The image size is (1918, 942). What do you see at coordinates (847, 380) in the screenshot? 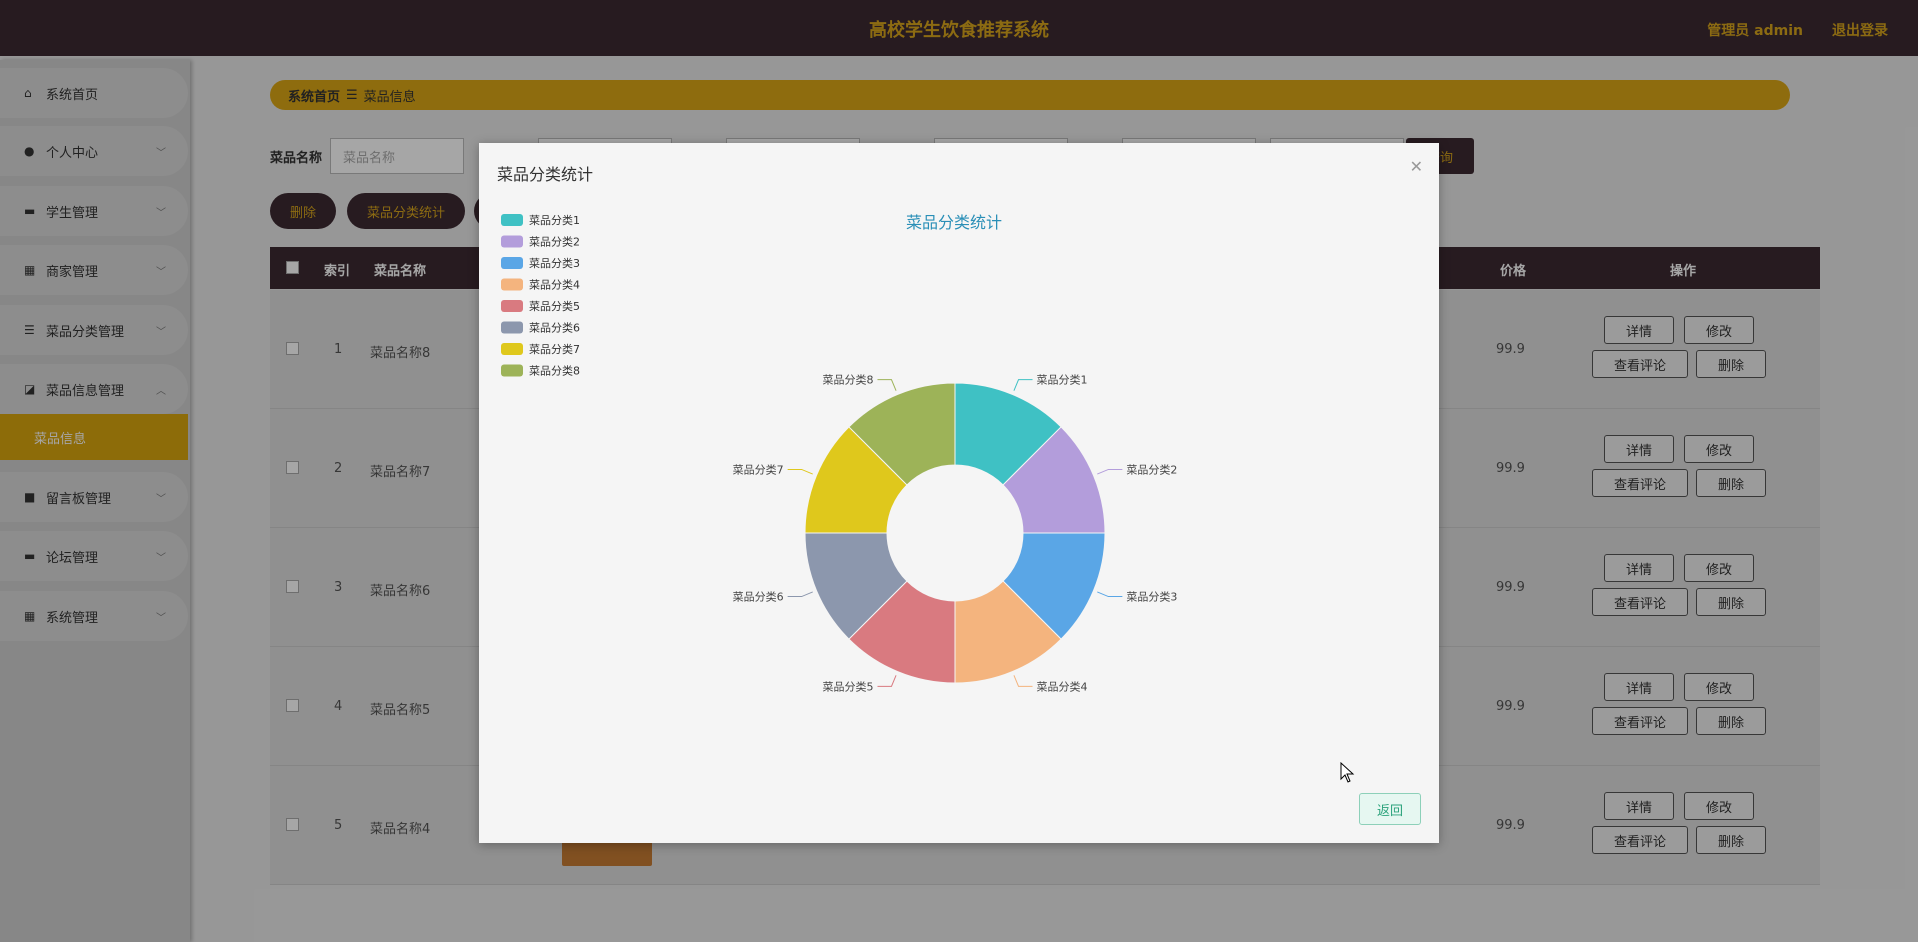
I see `slice-label: 菜品分类8` at bounding box center [847, 380].